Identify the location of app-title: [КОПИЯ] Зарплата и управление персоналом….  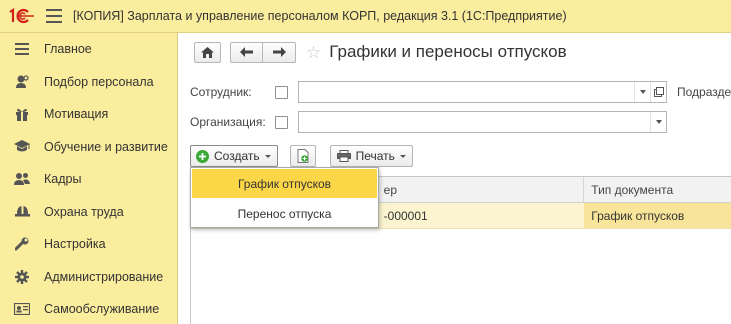
(320, 16).